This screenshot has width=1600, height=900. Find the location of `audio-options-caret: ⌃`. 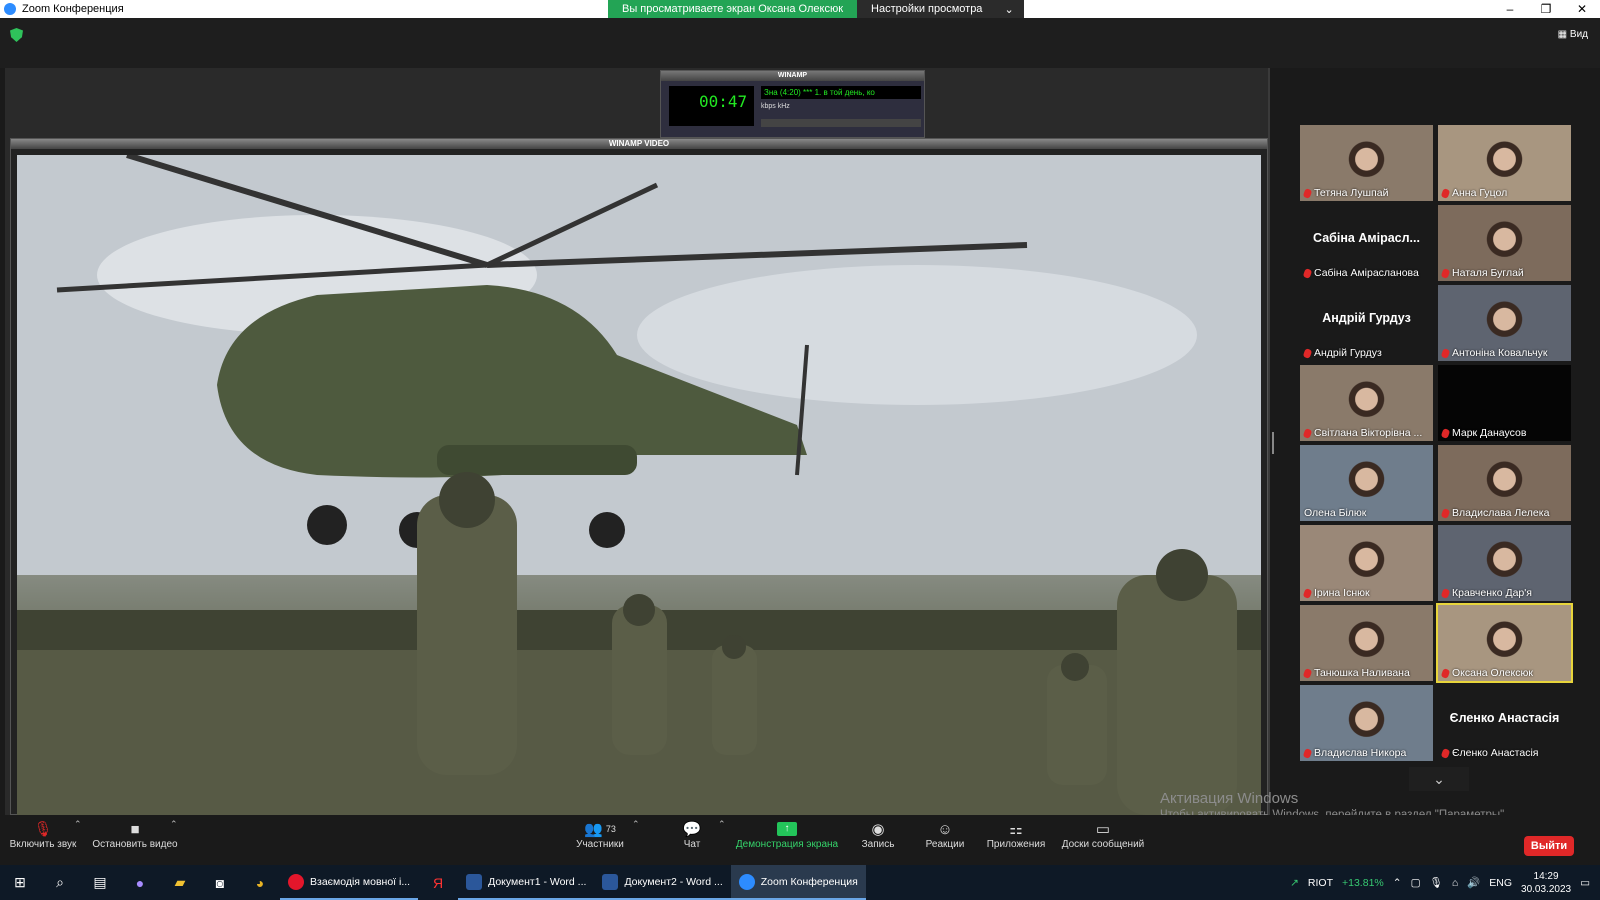

audio-options-caret: ⌃ is located at coordinates (78, 824).